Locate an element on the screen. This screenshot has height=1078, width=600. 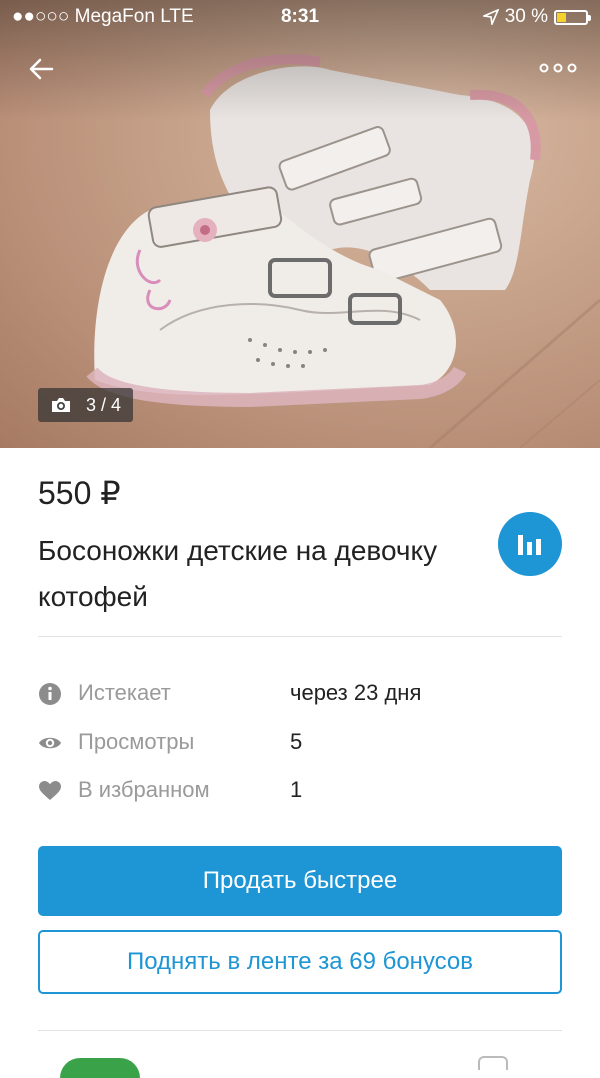
listing-title: Босоножки детские на девочку котофей is located at coordinates (238, 573).